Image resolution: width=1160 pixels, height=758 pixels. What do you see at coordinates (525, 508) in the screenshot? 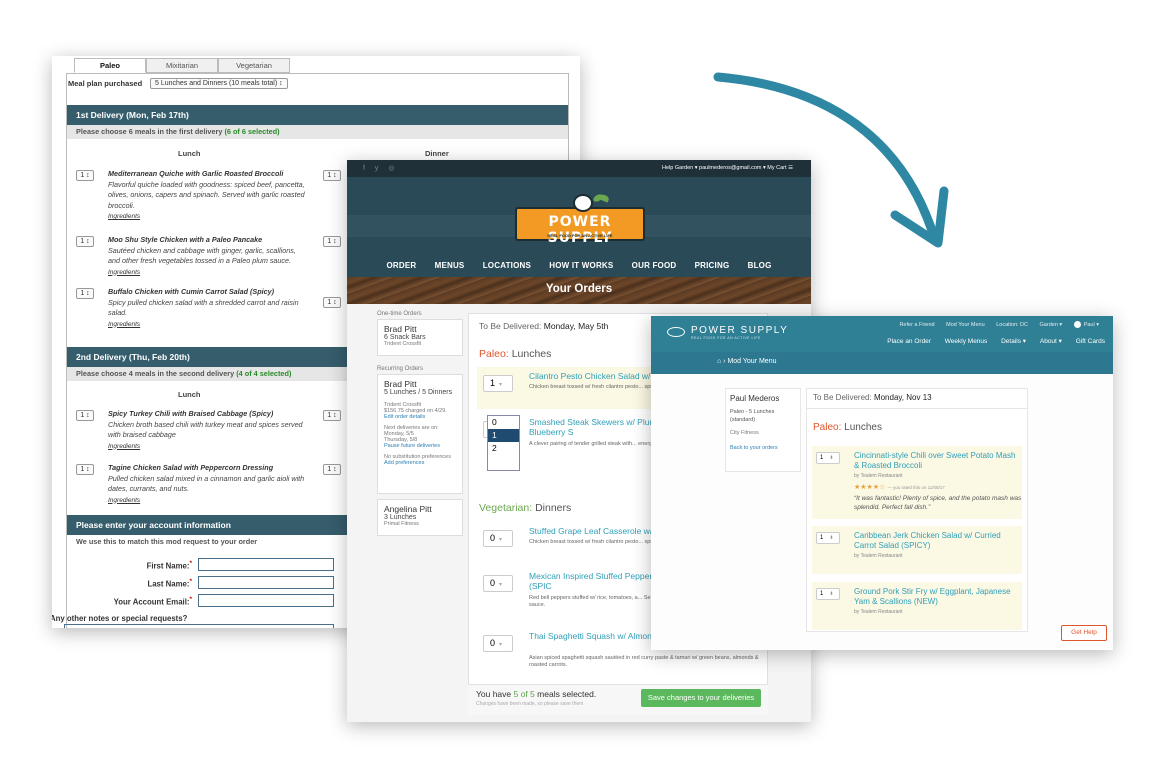
I see `section-vegetarian-dinners: Vegetarian: Dinners` at bounding box center [525, 508].